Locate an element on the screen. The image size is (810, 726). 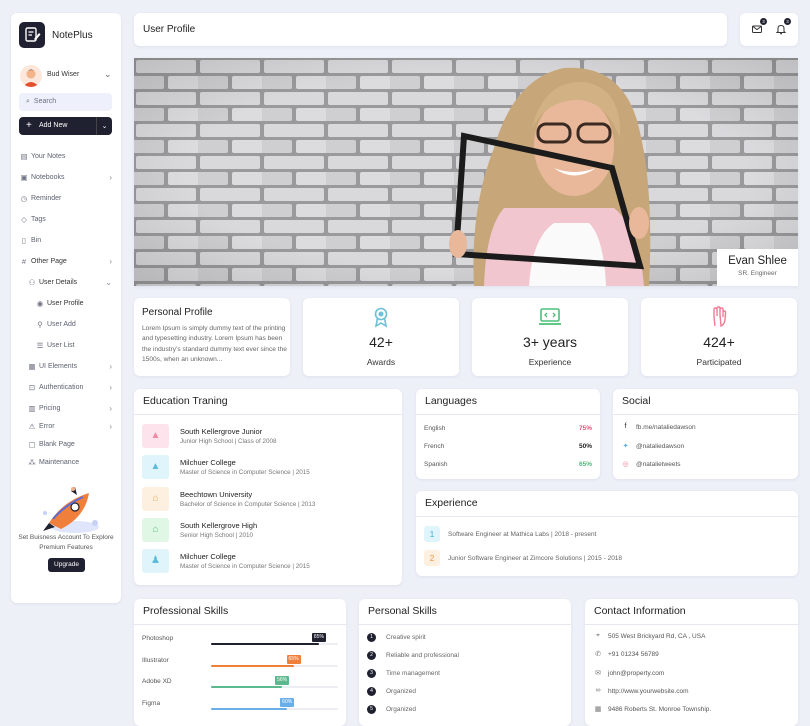
sidebar-item-notebooks: ▣ Notebooks › is located at coordinates (66, 179).